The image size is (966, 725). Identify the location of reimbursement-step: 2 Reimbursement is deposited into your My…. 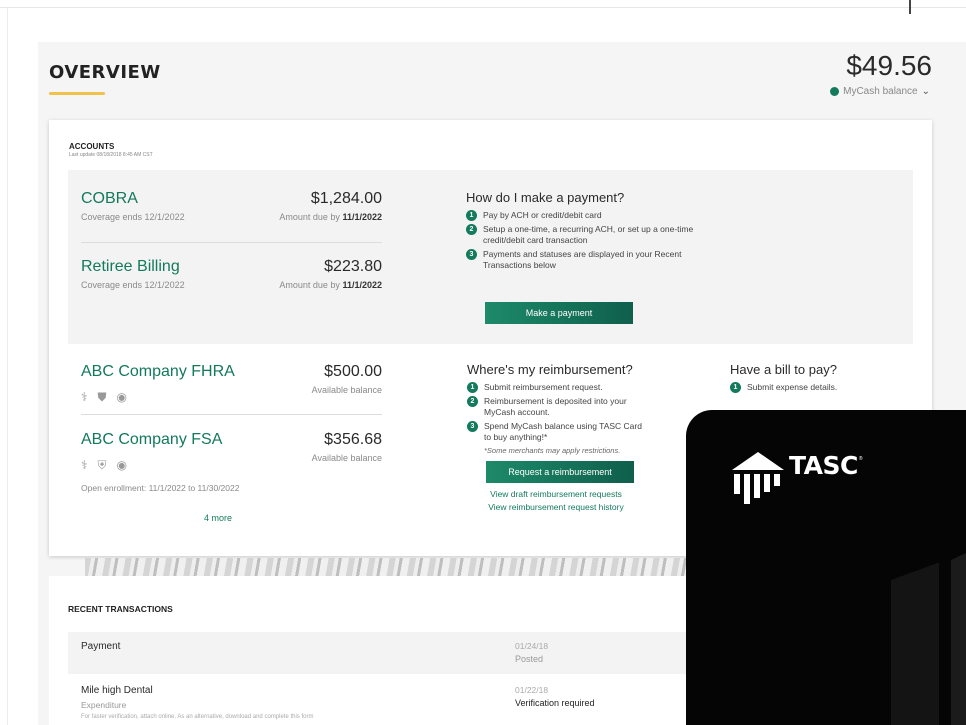
(556, 407).